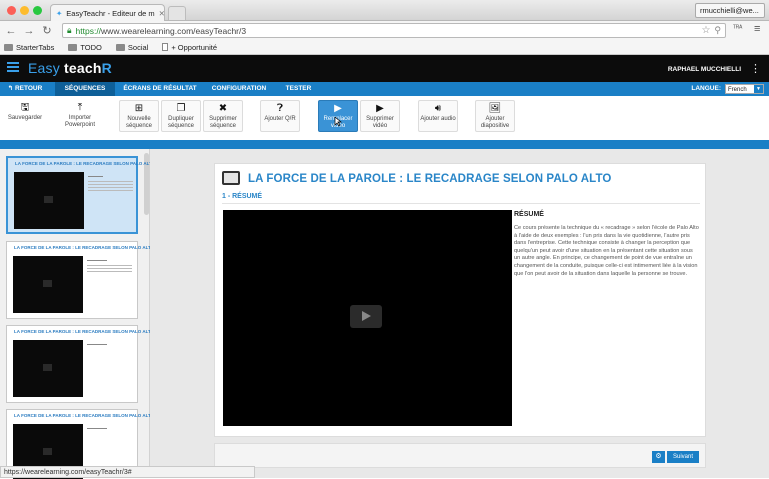  Describe the element at coordinates (80, 107) in the screenshot. I see `upload-icon: ⤒` at that location.